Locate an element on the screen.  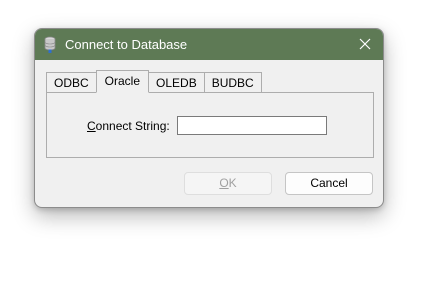
close-button is located at coordinates (365, 44).